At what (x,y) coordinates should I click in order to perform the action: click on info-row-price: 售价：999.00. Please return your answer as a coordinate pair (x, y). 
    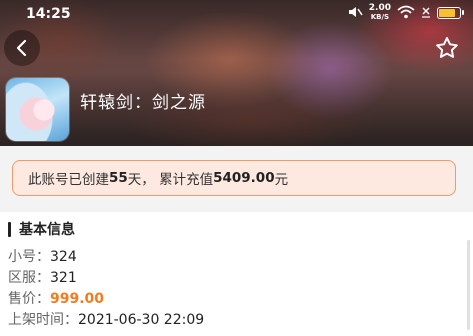
    Looking at the image, I should click on (56, 298).